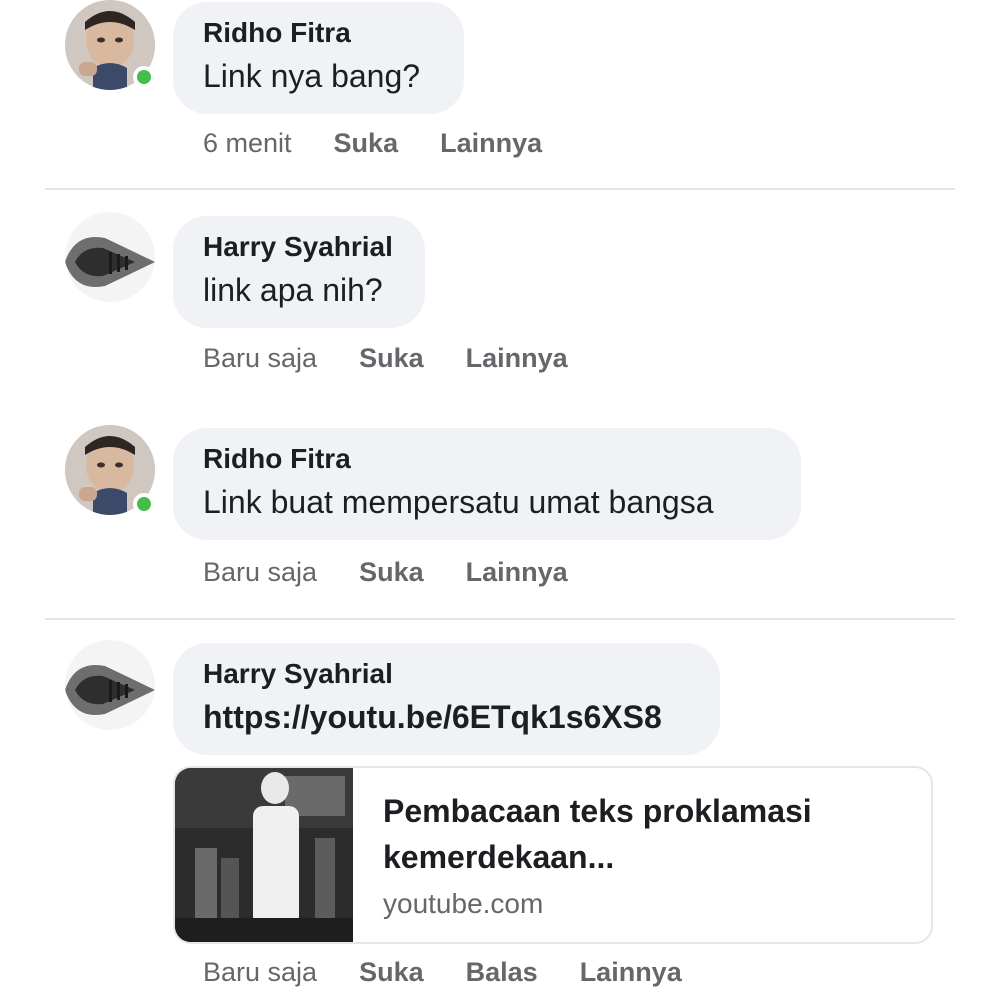  I want to click on comment-text: link apa nih?, so click(293, 290).